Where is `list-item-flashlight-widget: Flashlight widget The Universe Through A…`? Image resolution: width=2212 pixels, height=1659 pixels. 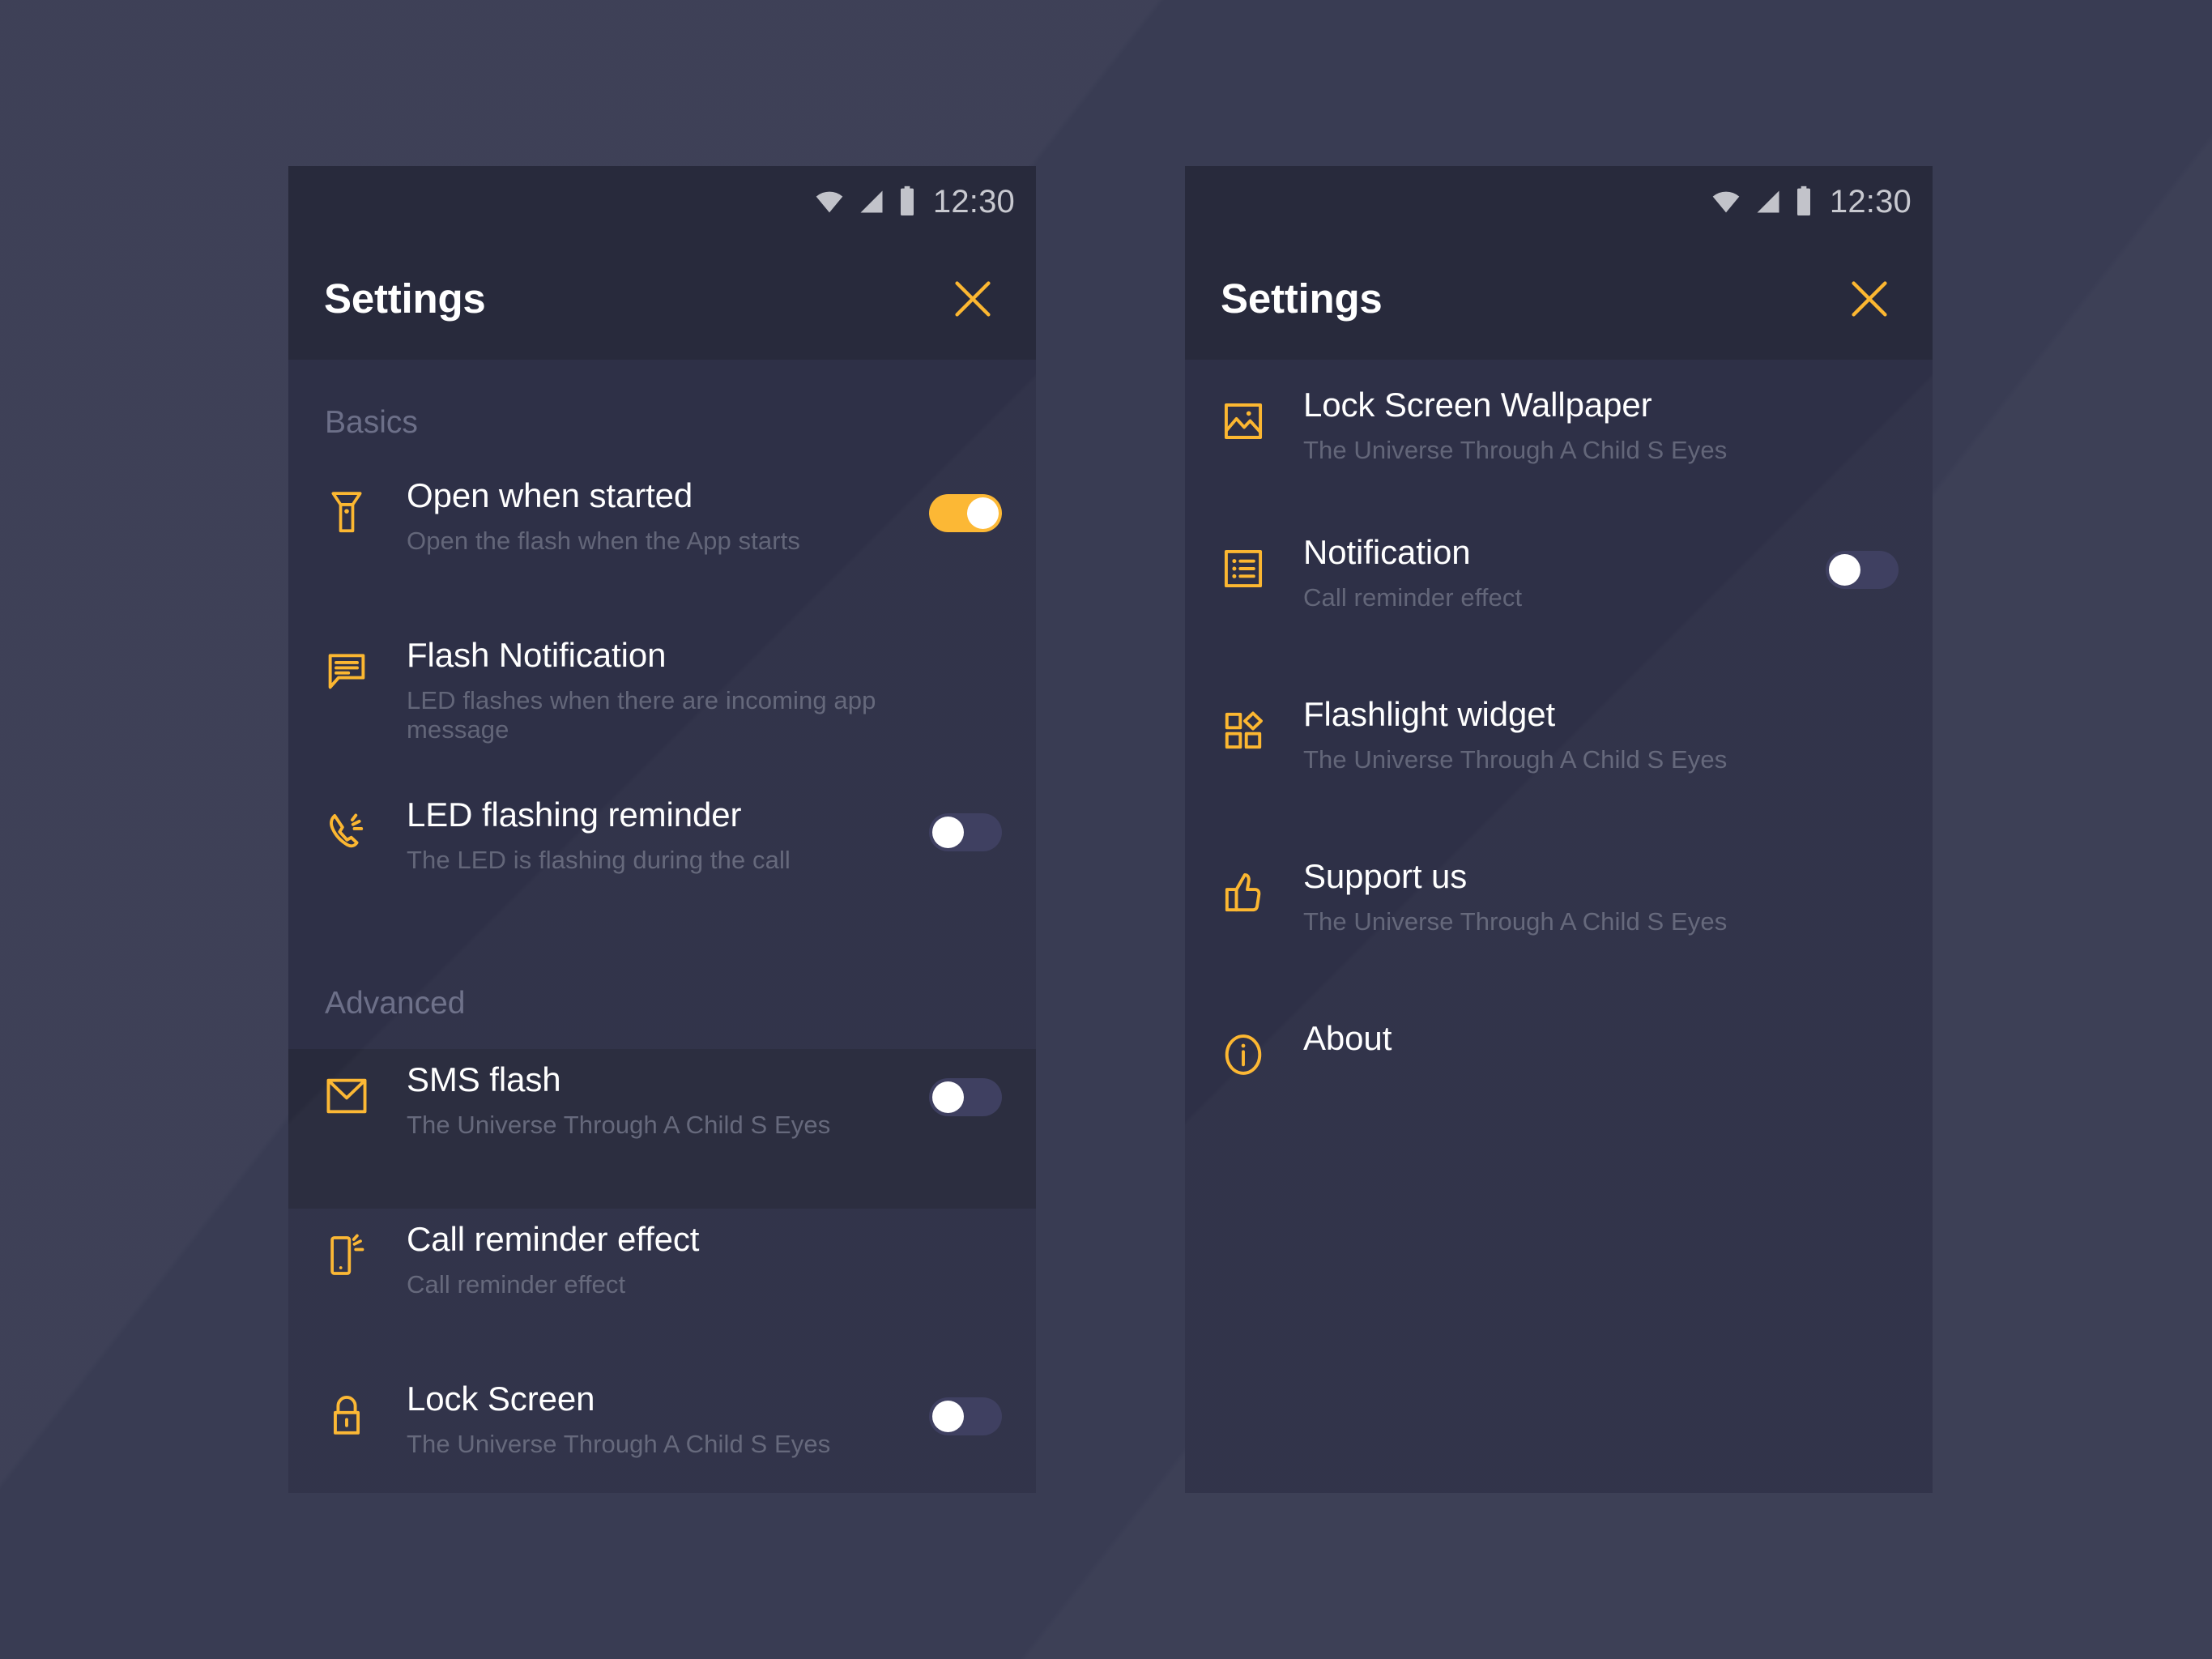 list-item-flashlight-widget: Flashlight widget The Universe Through A… is located at coordinates (1559, 765).